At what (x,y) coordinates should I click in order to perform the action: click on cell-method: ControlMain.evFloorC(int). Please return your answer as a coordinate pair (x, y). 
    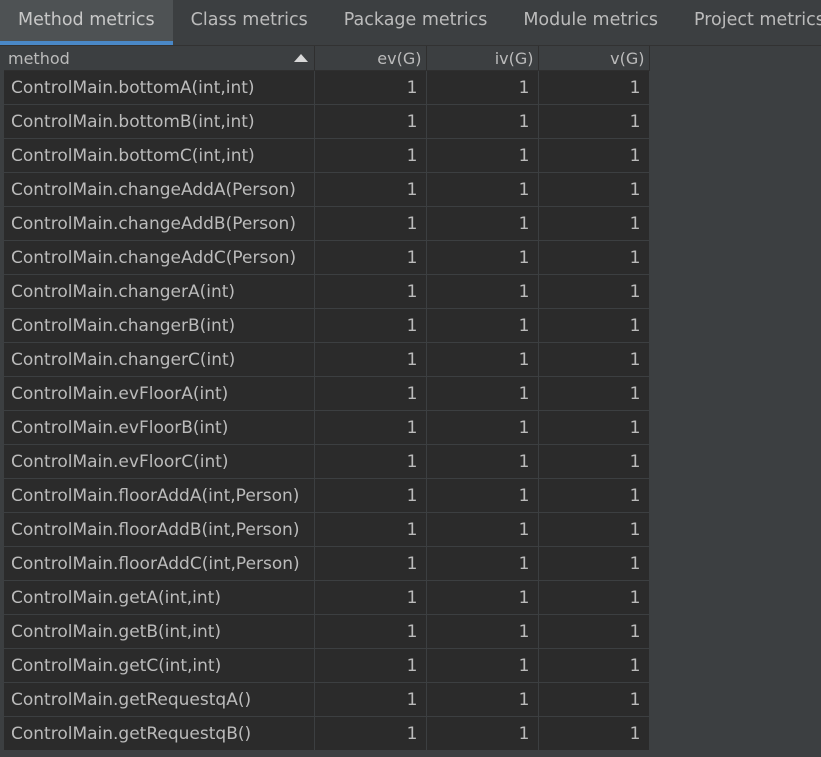
    Looking at the image, I should click on (159, 461).